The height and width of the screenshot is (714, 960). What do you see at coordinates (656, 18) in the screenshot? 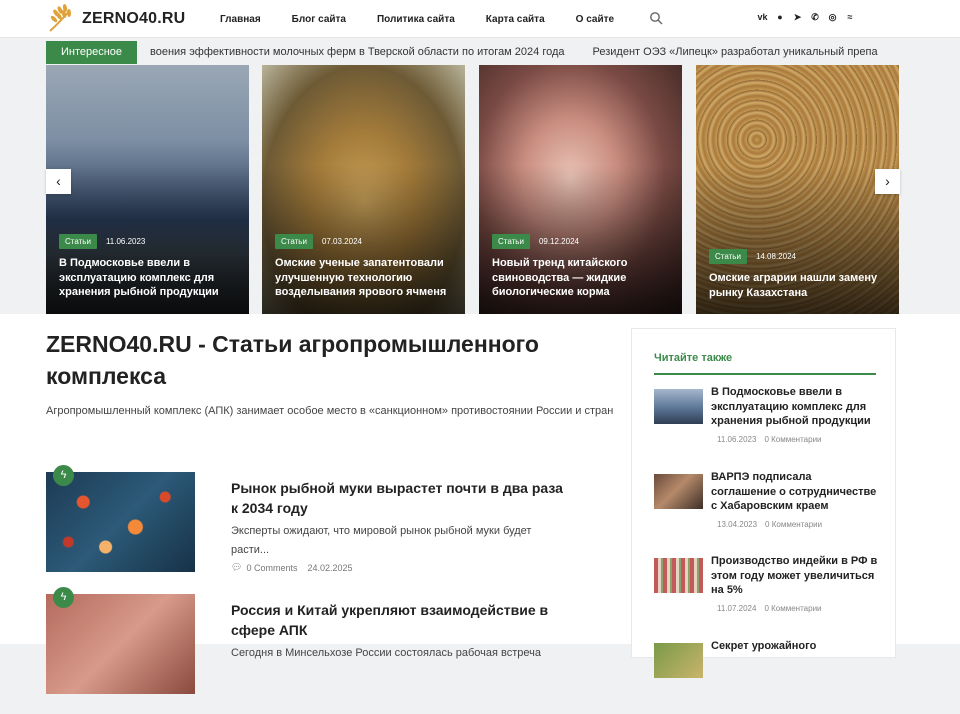
I see `search-icon` at bounding box center [656, 18].